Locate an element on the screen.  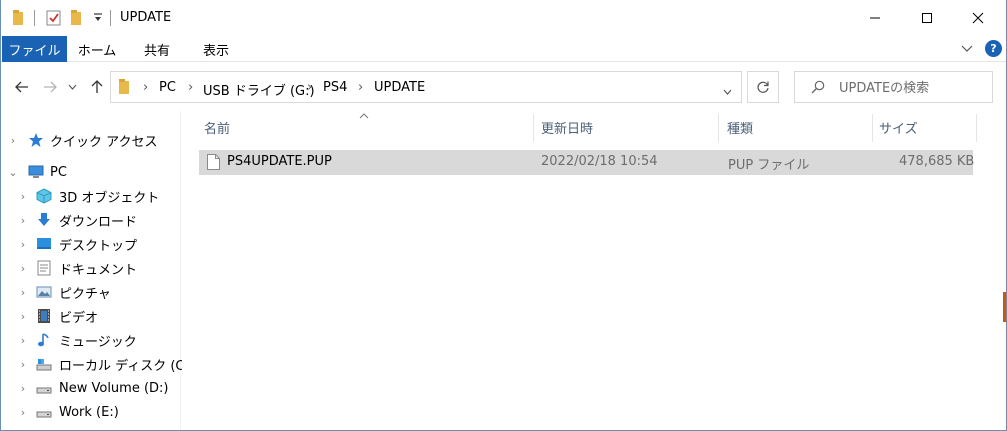
file-size: 478,685 KB is located at coordinates (937, 161).